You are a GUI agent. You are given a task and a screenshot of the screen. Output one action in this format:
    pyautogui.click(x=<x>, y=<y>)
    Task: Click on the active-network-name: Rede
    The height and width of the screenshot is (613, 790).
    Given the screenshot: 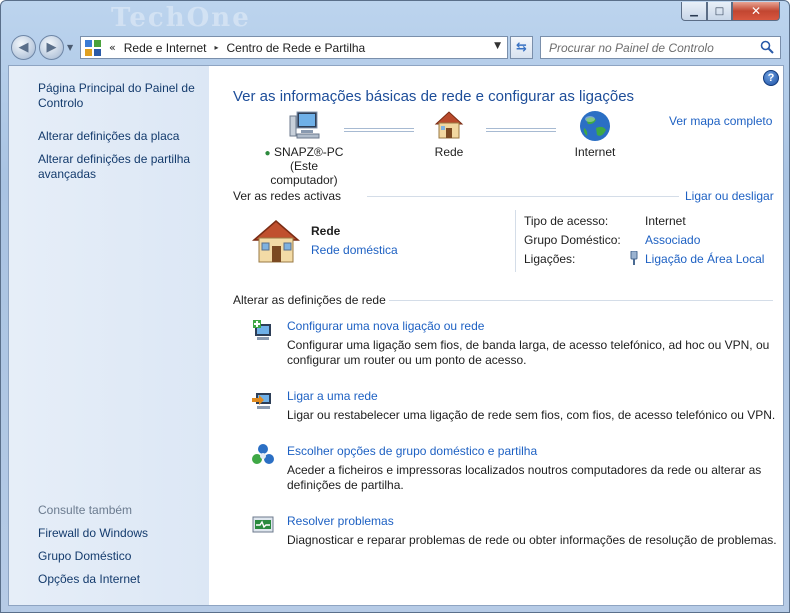 What is the action you would take?
    pyautogui.click(x=326, y=231)
    